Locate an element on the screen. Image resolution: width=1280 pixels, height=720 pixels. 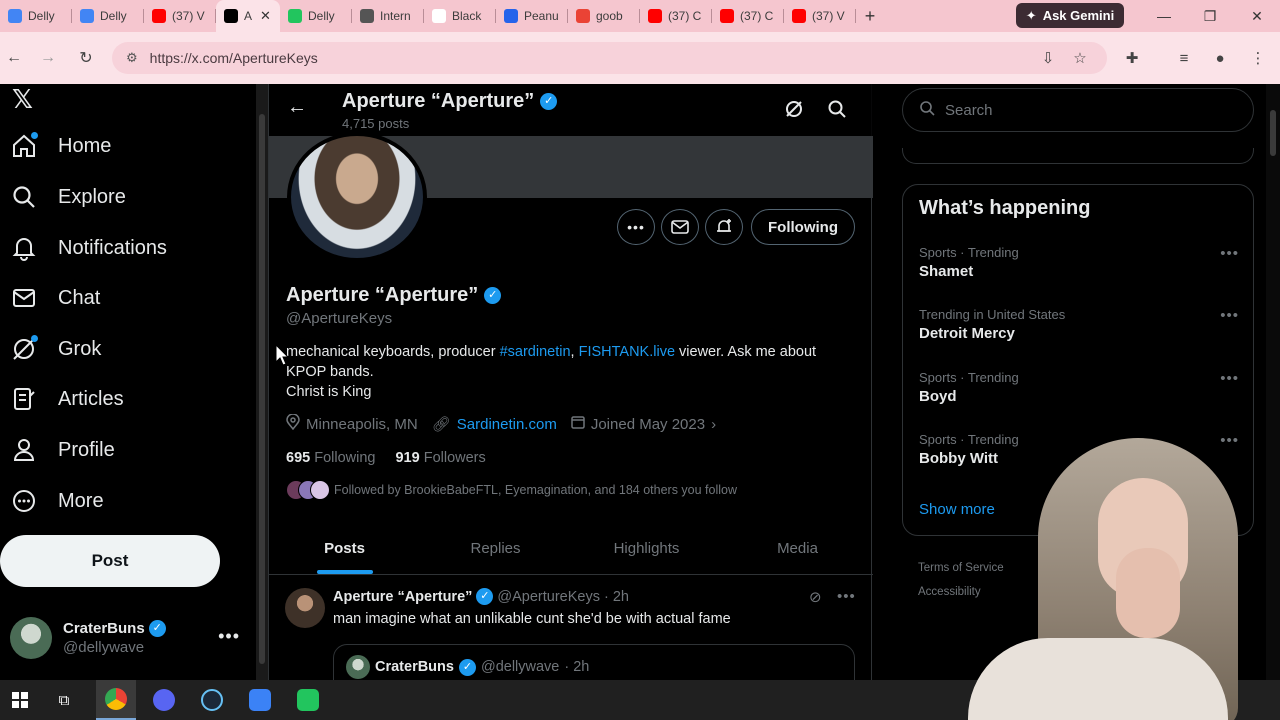
tab-label: Delly is located at coordinates (41, 16).